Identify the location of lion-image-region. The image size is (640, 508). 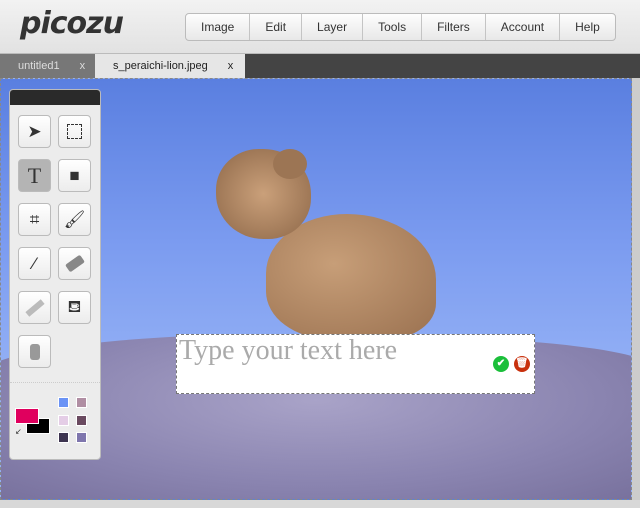
(351, 276).